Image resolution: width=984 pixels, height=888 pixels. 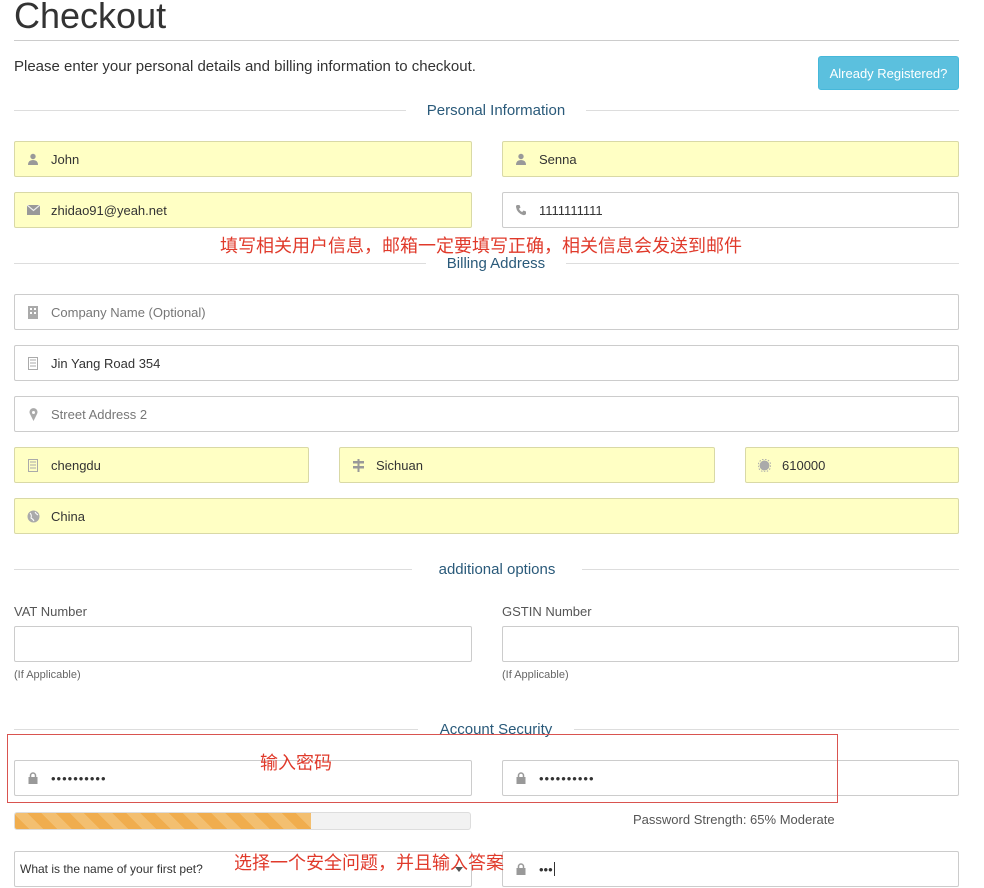 I want to click on page-title: Checkout, so click(x=90, y=18).